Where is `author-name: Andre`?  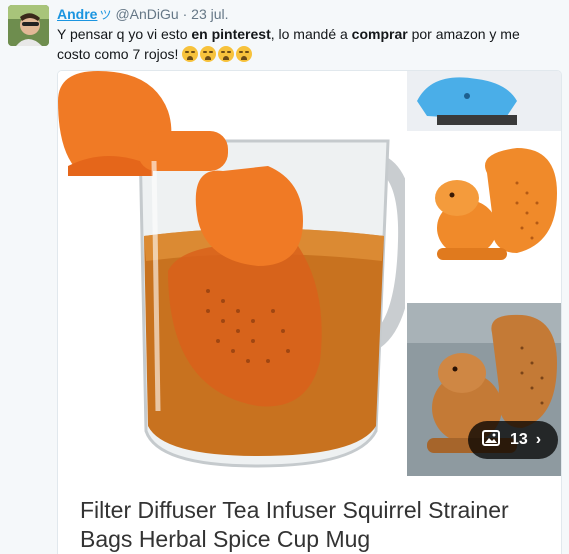 author-name: Andre is located at coordinates (77, 14).